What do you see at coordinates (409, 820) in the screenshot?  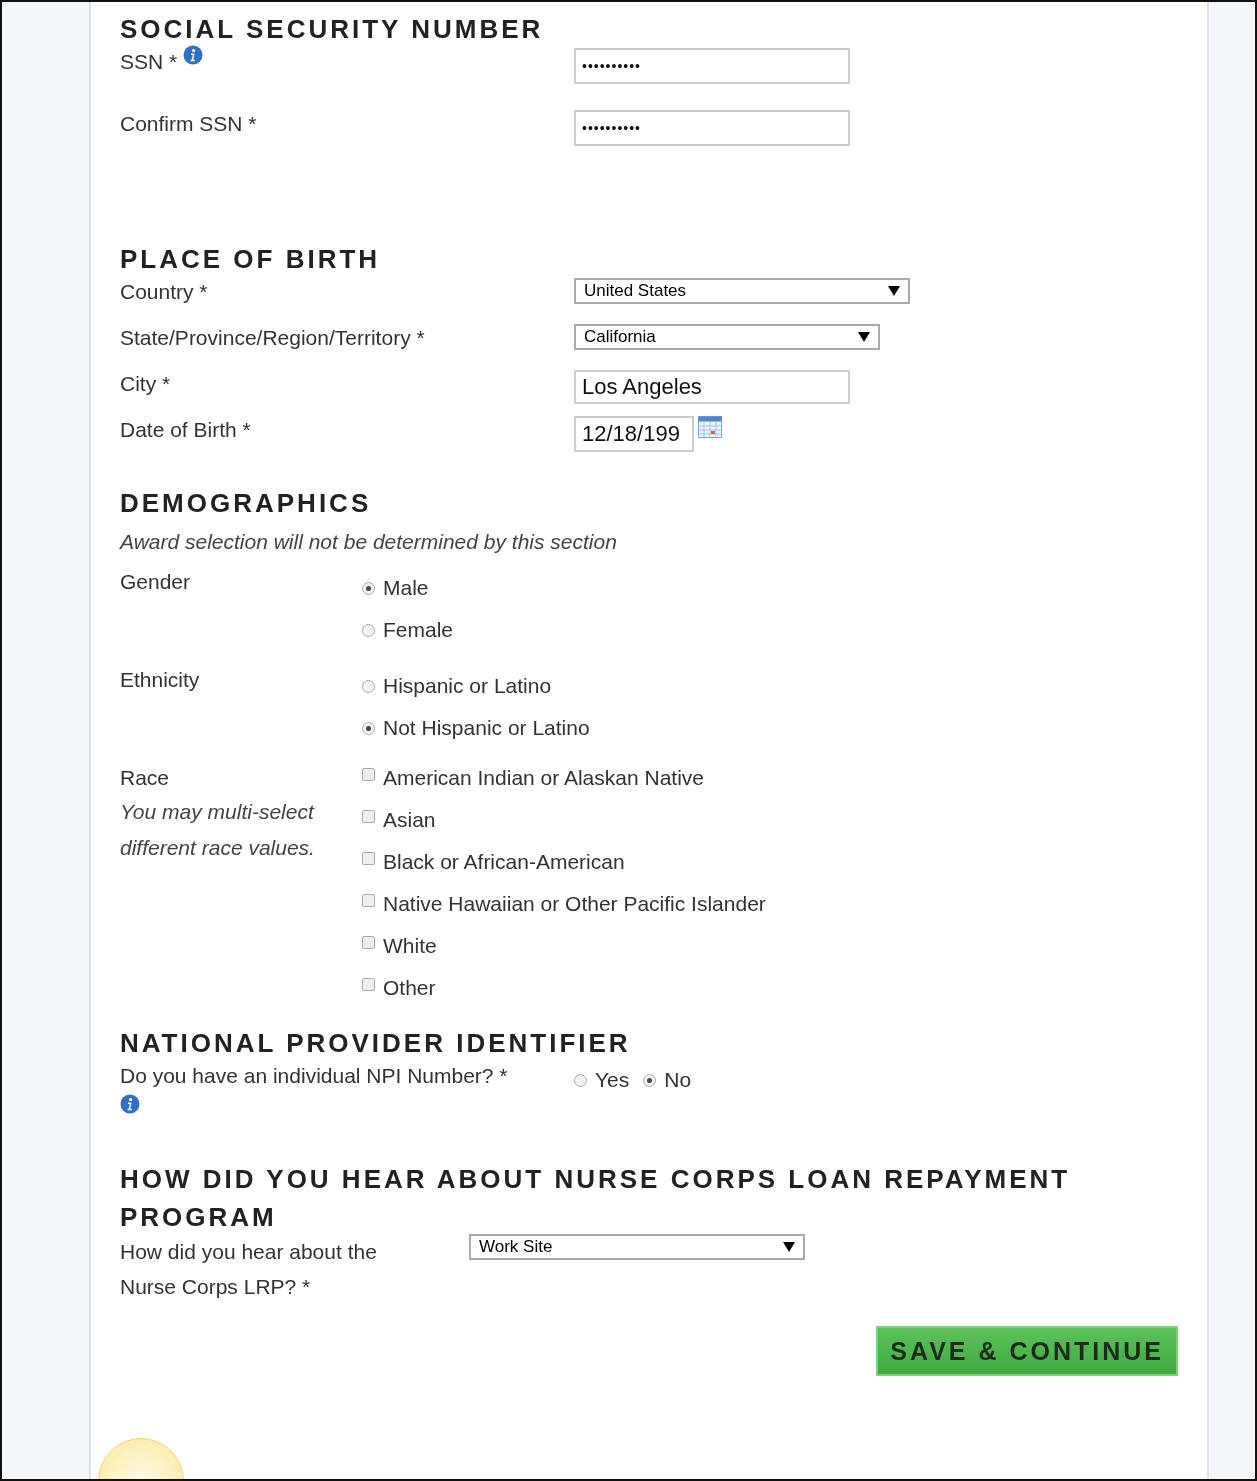 I see `option-label: Asian` at bounding box center [409, 820].